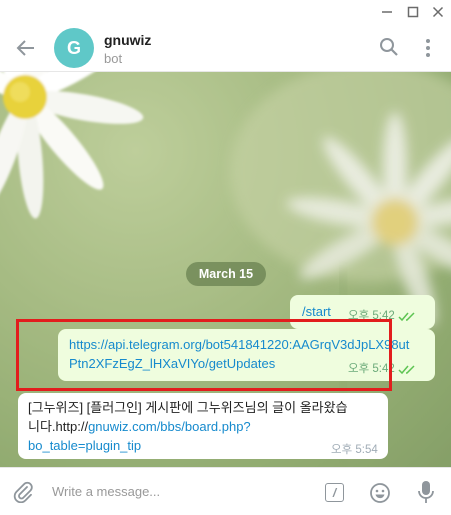  What do you see at coordinates (413, 12) in the screenshot?
I see `maximize-icon` at bounding box center [413, 12].